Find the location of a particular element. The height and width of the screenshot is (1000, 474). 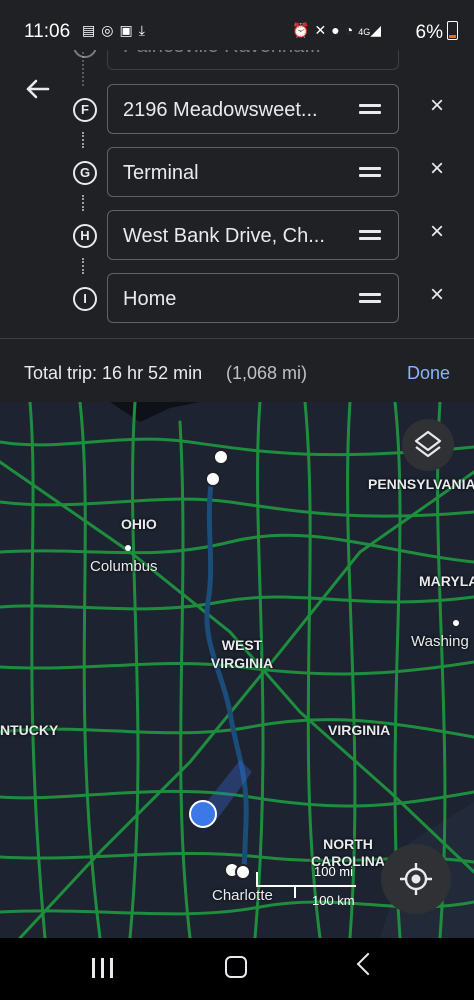

map-scale: 100 mi 100 km is located at coordinates (311, 886).